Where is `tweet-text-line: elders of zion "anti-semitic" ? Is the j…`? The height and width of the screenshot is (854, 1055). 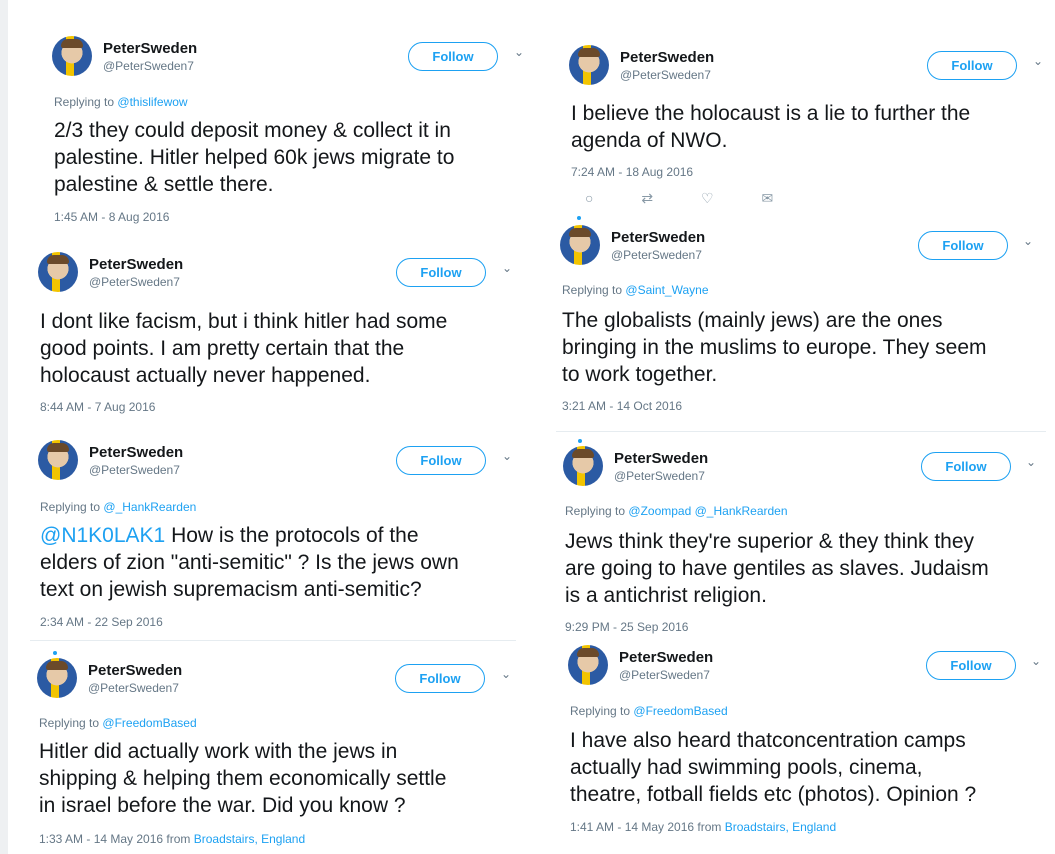
tweet-text-line: elders of zion "anti-semitic" ? Is the j… is located at coordinates (249, 562).